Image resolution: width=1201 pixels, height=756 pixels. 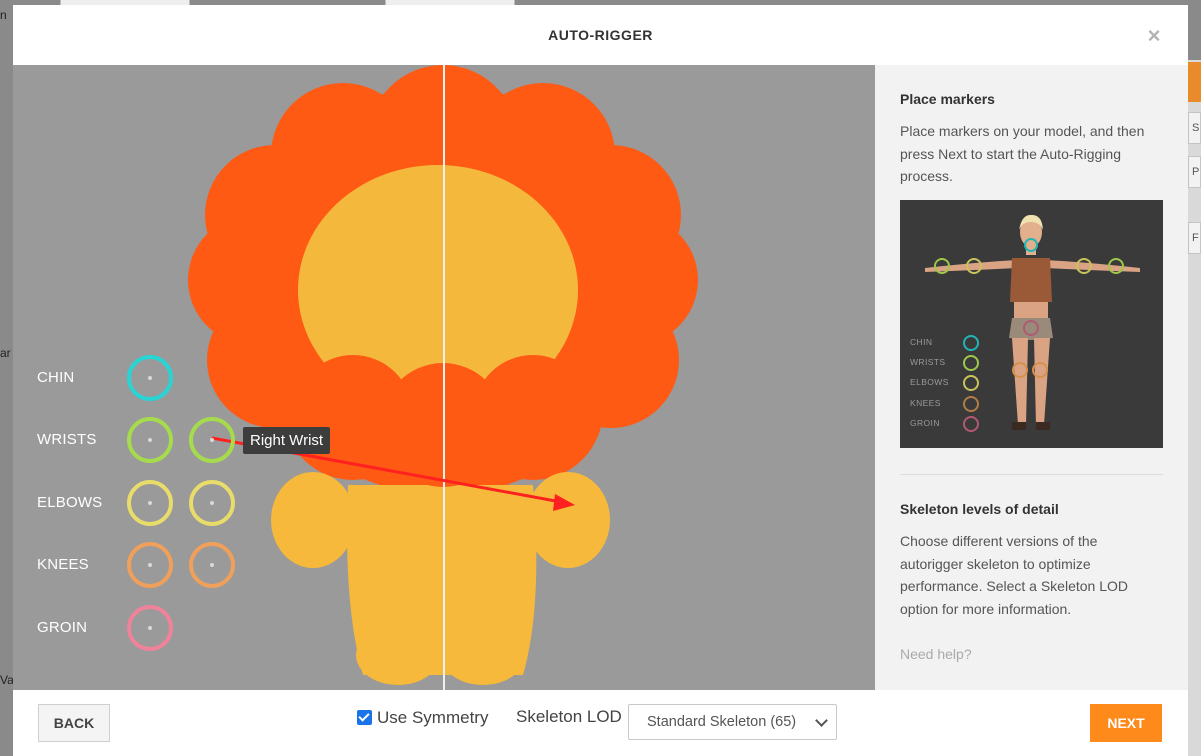 What do you see at coordinates (936, 654) in the screenshot?
I see `need-help-link: Need help?` at bounding box center [936, 654].